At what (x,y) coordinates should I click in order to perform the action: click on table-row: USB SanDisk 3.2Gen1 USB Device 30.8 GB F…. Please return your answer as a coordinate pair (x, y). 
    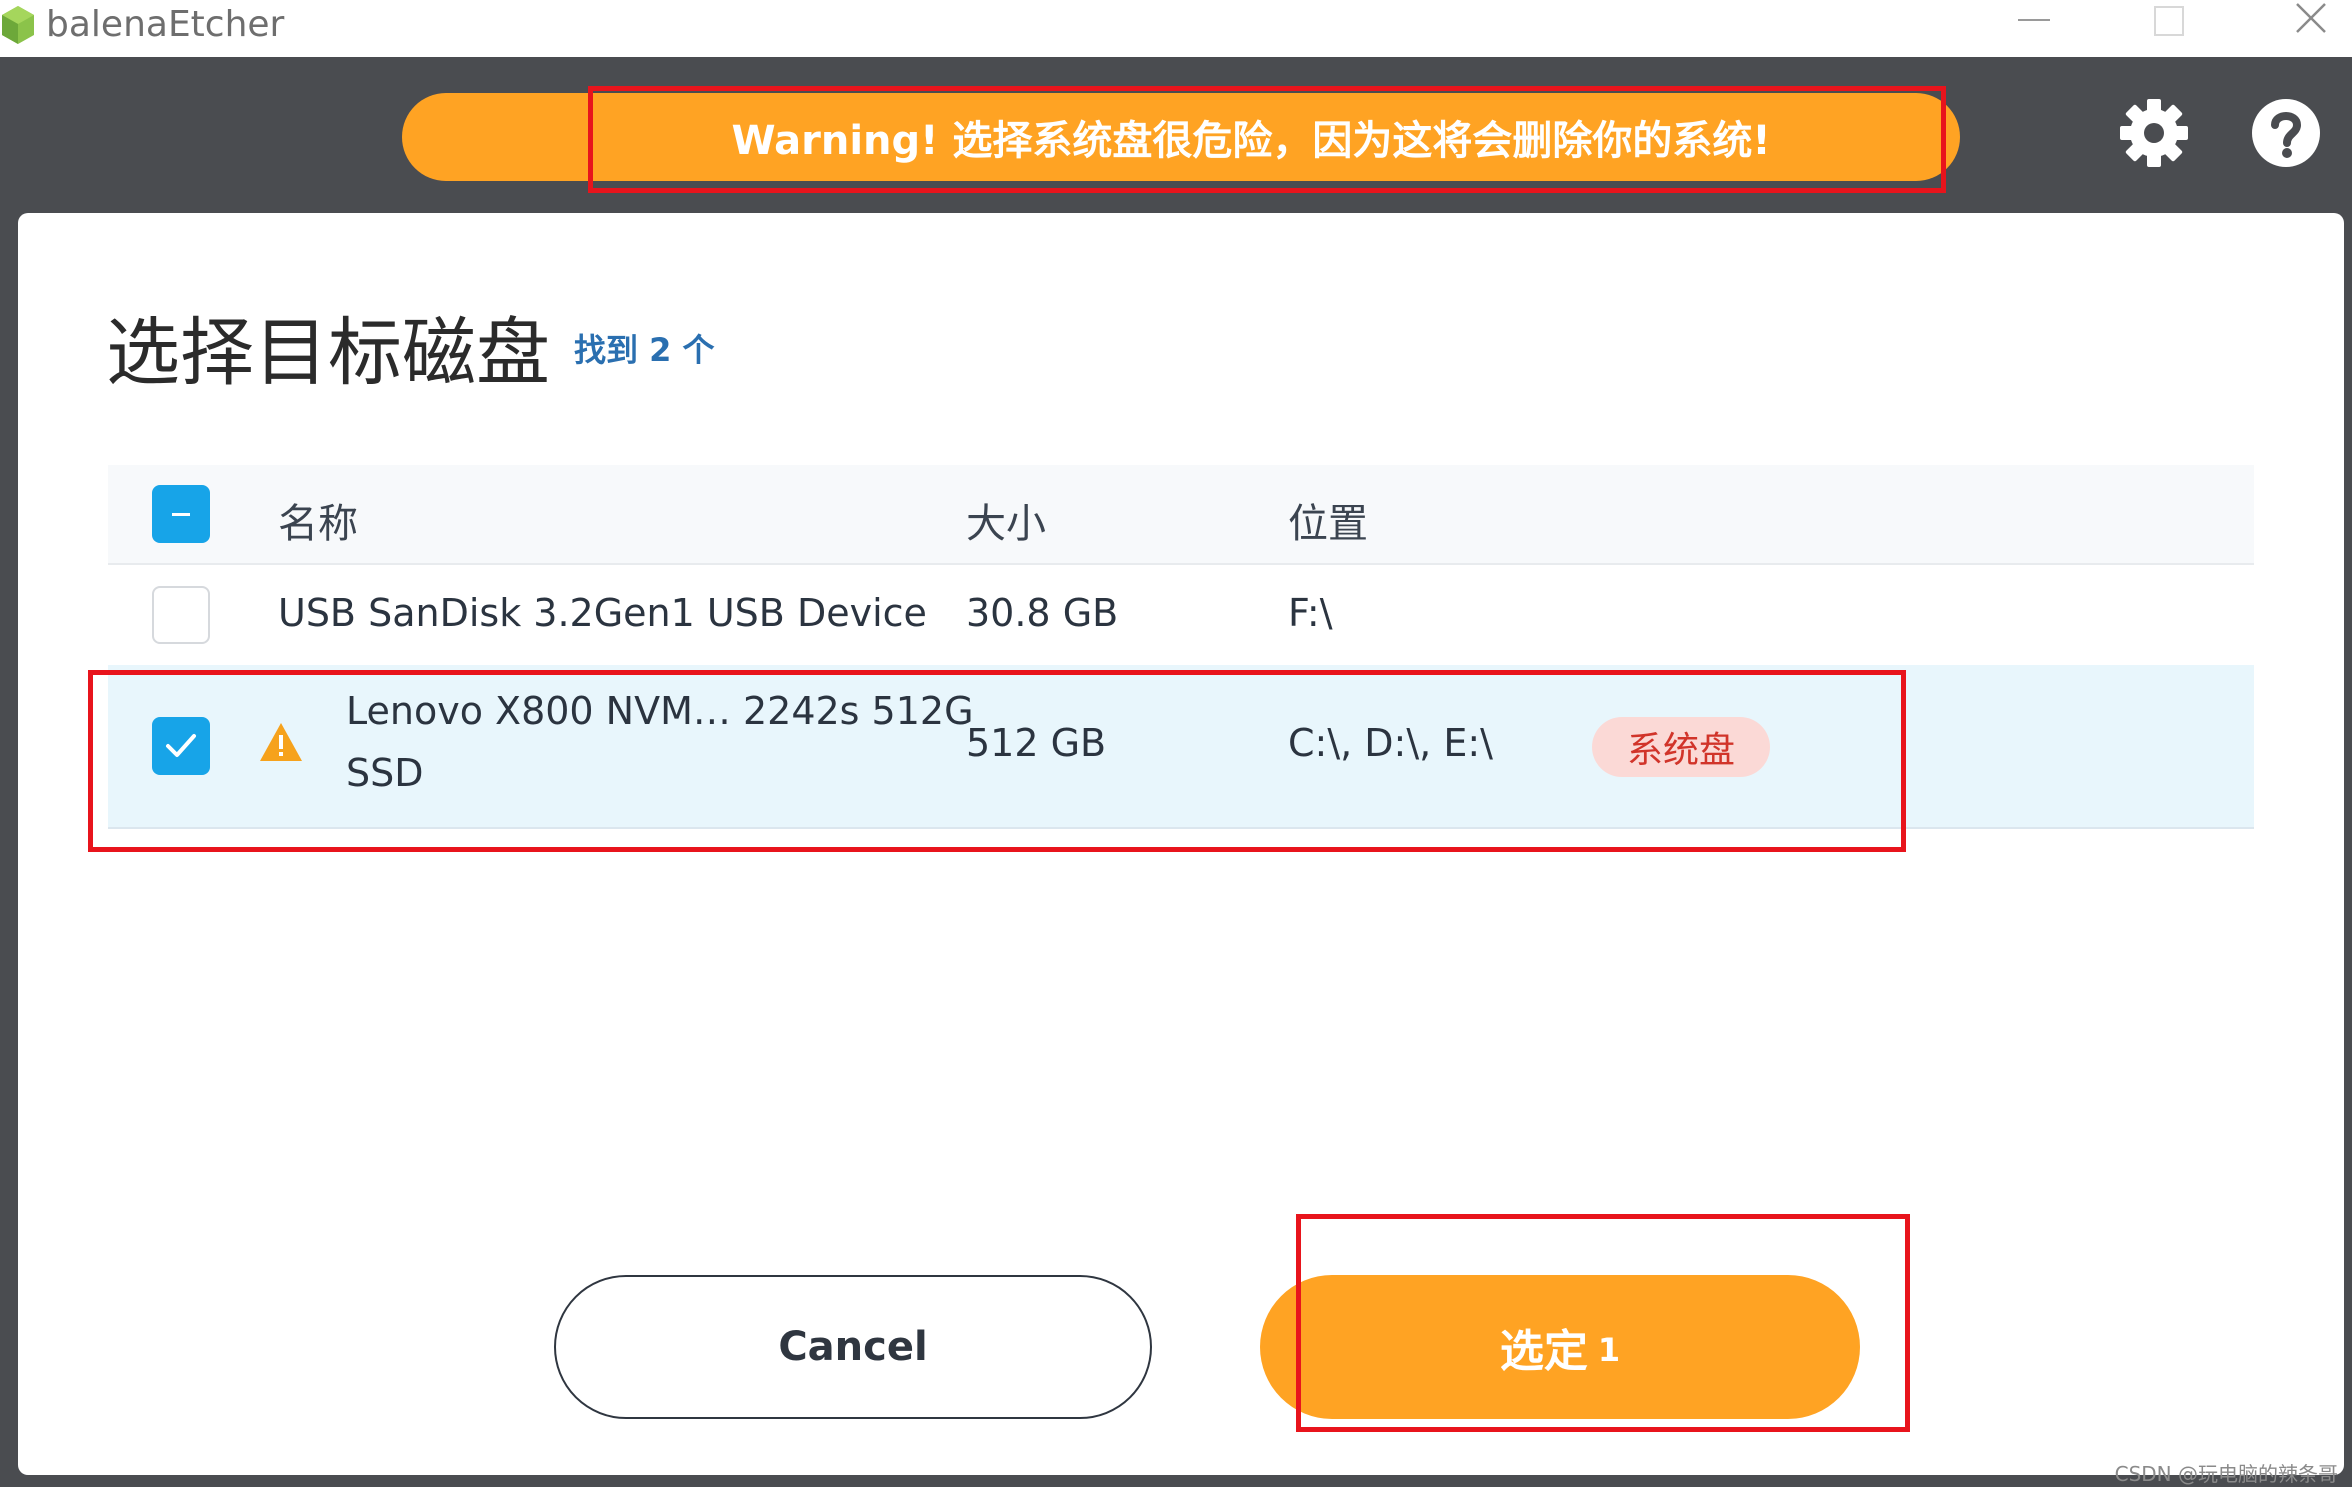
    Looking at the image, I should click on (1181, 615).